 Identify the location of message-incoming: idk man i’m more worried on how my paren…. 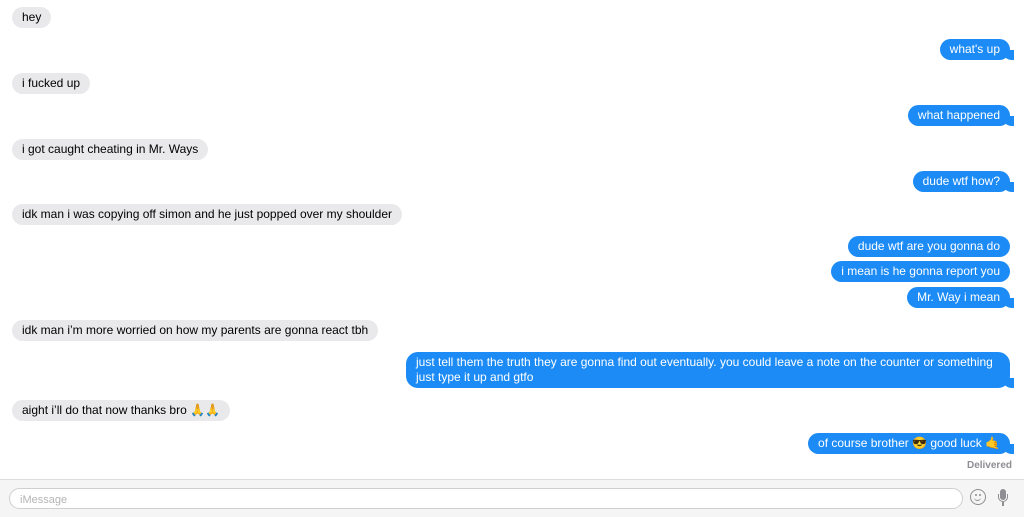
(193, 330).